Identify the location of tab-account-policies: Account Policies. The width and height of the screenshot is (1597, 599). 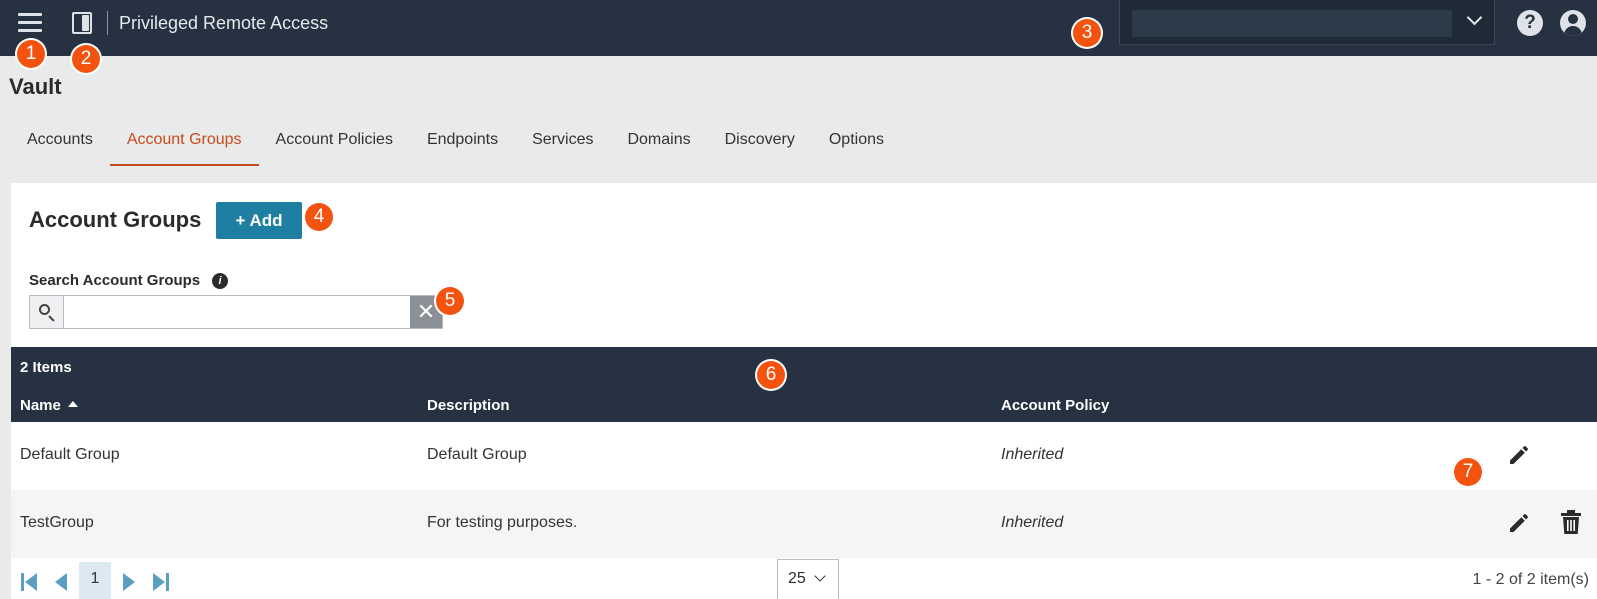
(334, 142).